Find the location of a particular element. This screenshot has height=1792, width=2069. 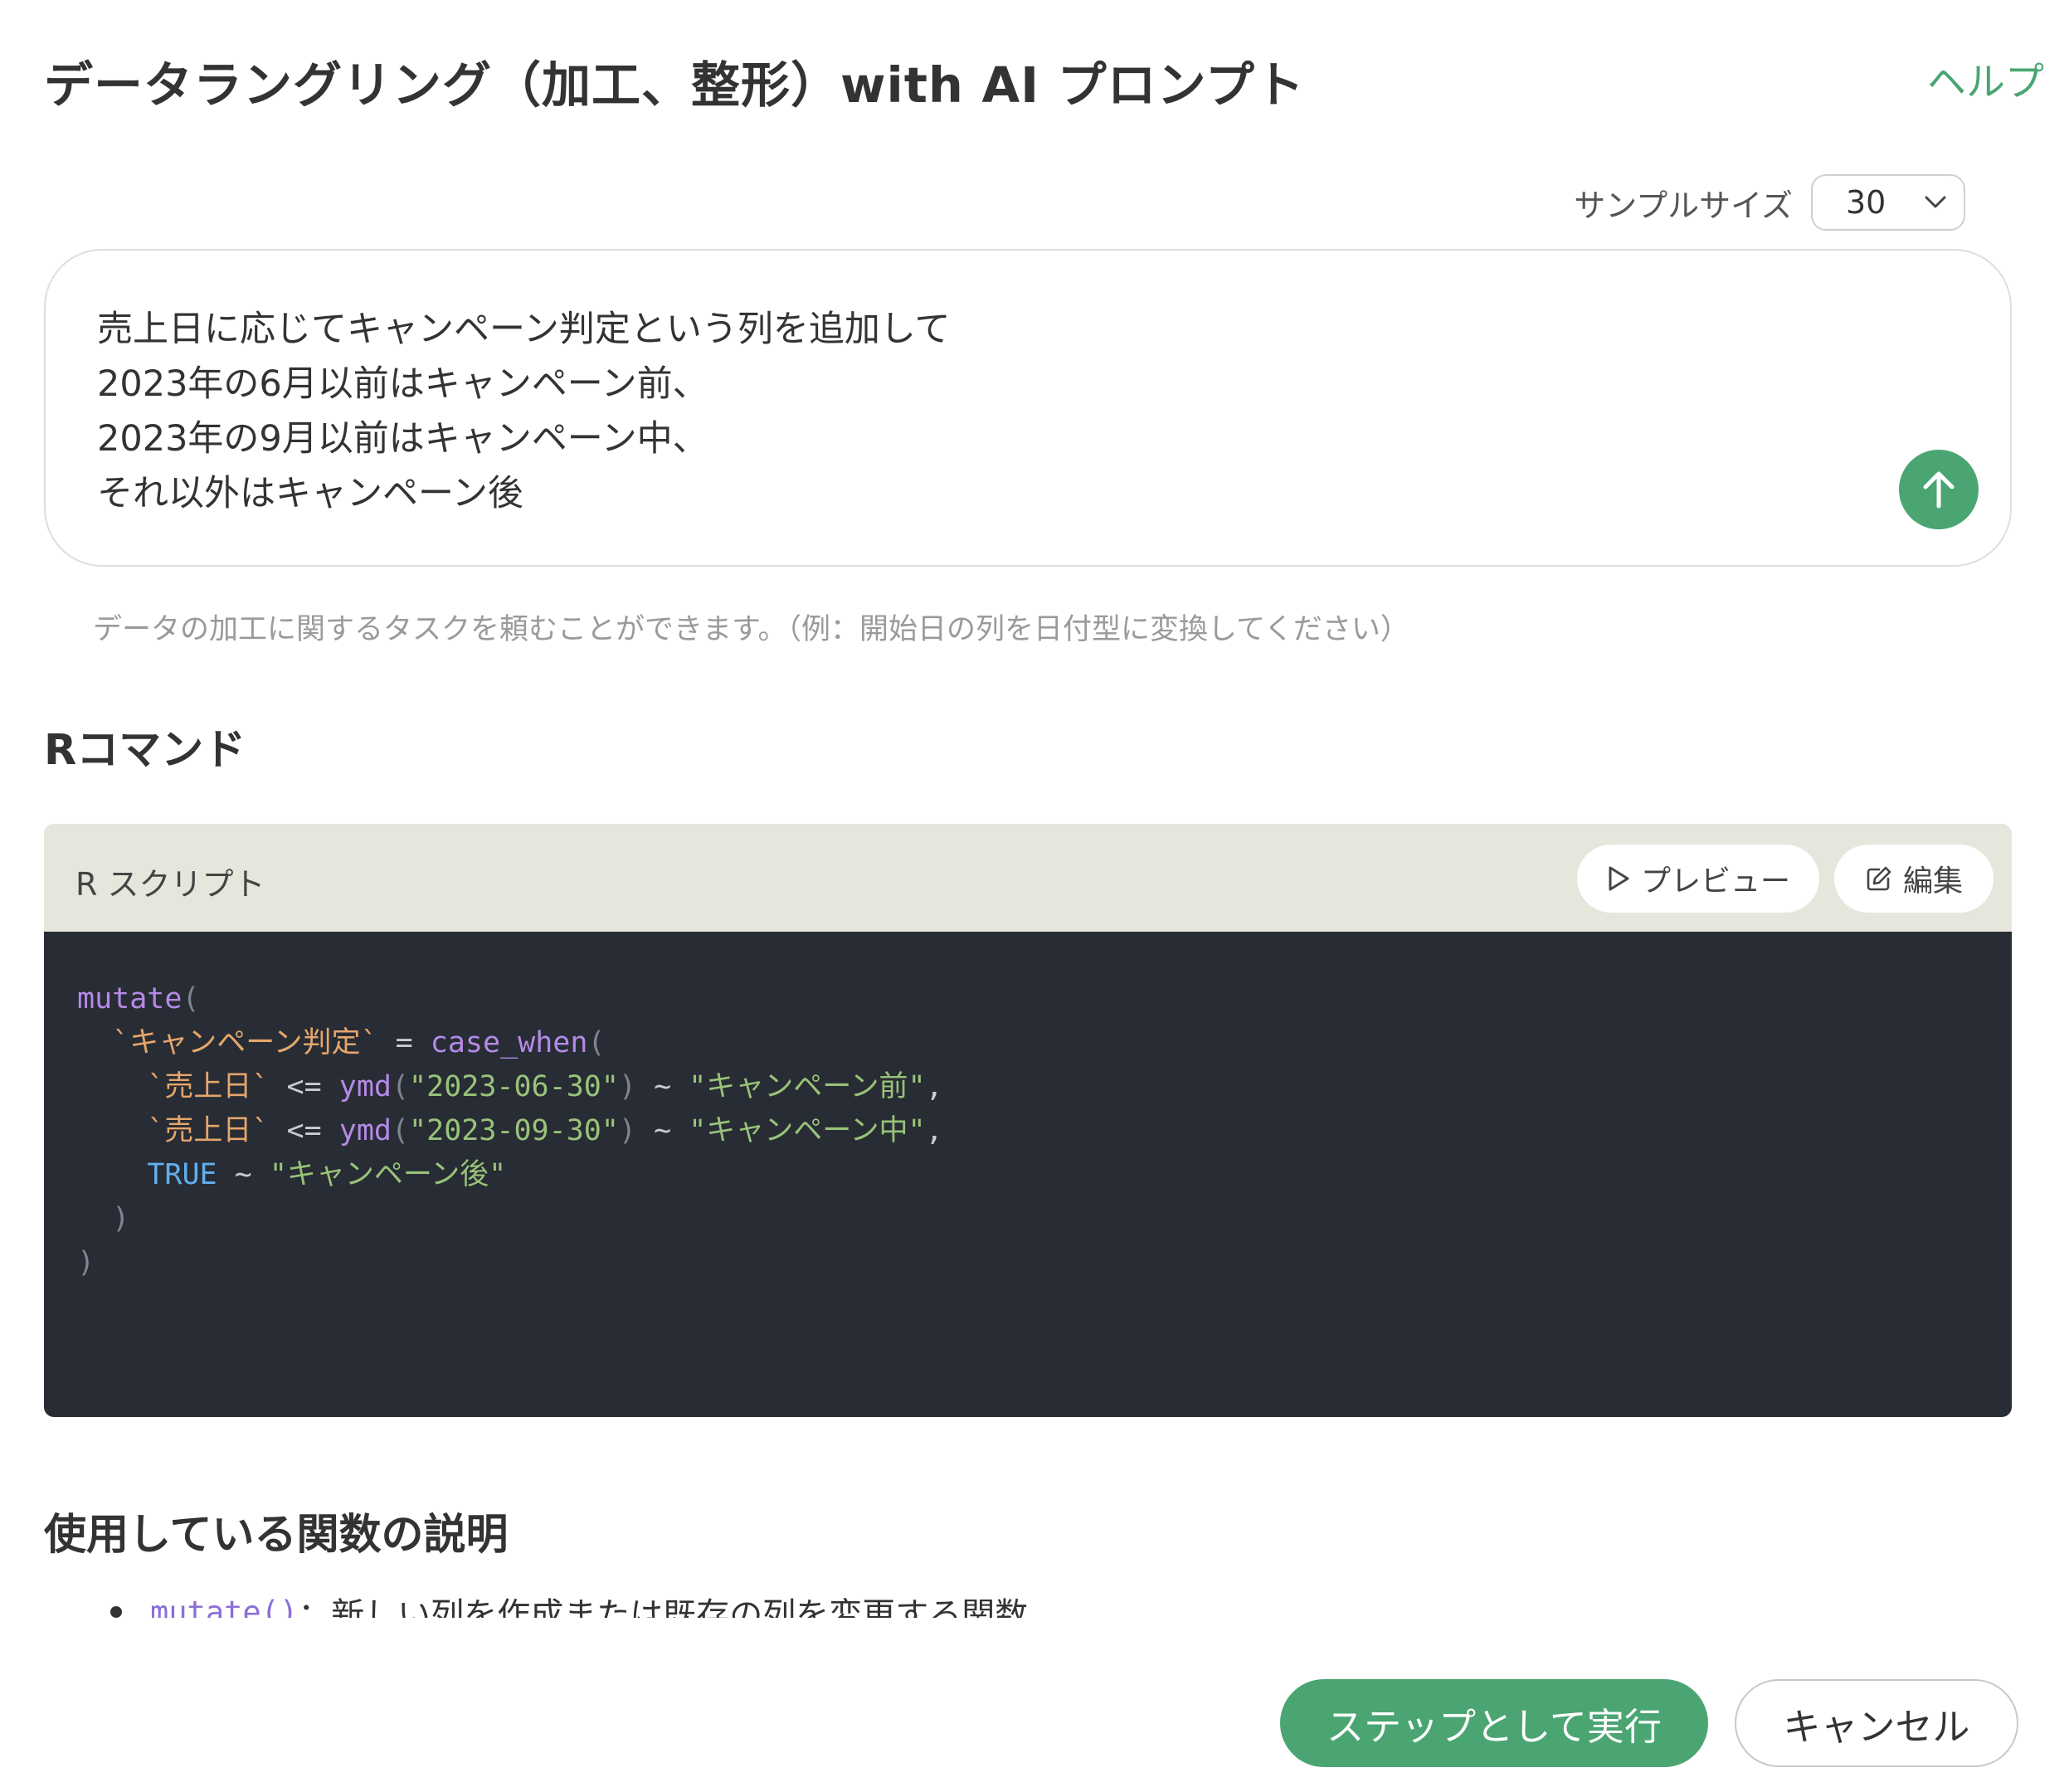

code-token: "2023-06-30" is located at coordinates (514, 1086).